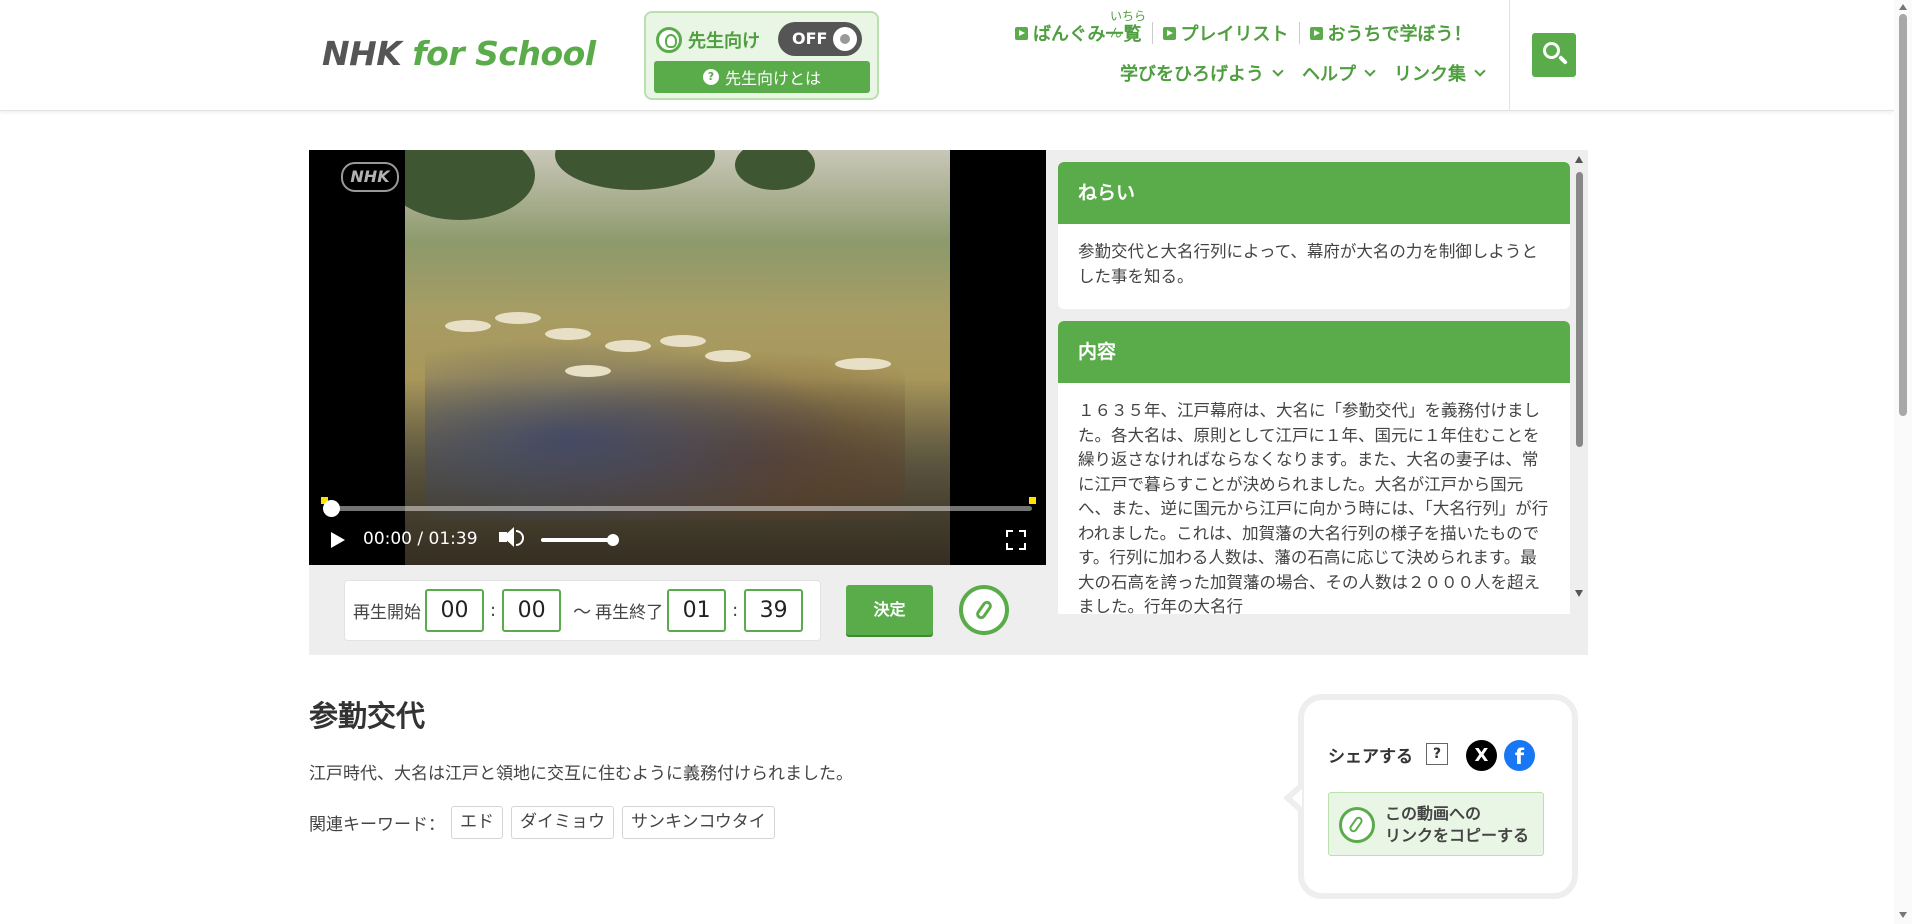 Image resolution: width=1912 pixels, height=924 pixels. Describe the element at coordinates (493, 610) in the screenshot. I see `time-colon: :` at that location.